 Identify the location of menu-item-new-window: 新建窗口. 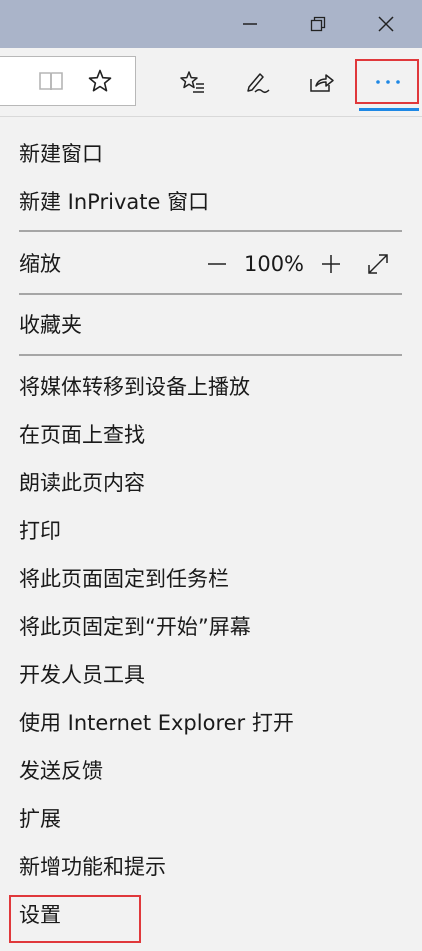
(61, 154).